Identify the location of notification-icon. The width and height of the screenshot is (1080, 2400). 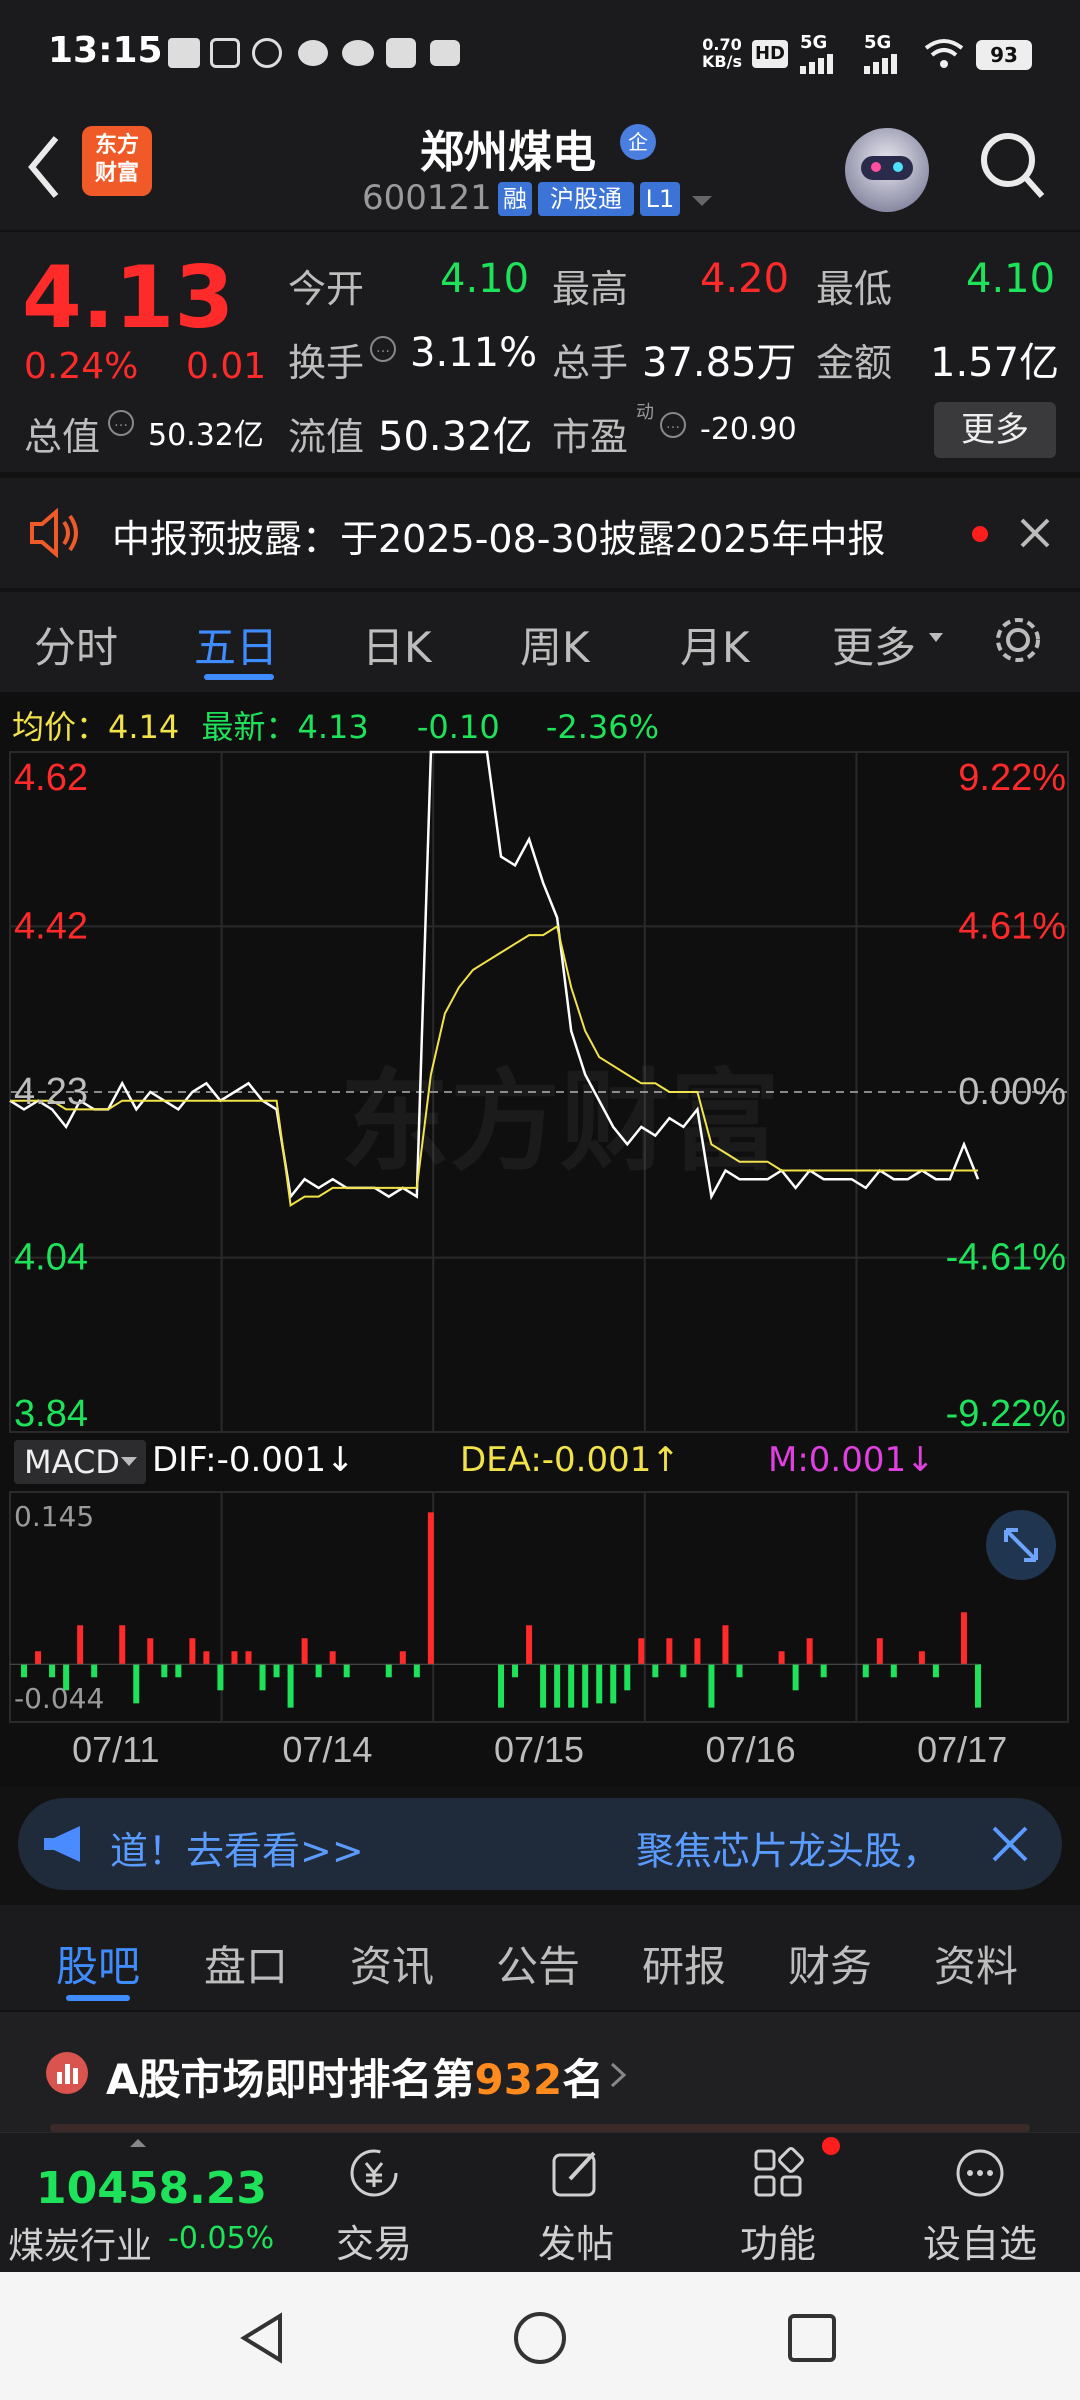
(184, 53).